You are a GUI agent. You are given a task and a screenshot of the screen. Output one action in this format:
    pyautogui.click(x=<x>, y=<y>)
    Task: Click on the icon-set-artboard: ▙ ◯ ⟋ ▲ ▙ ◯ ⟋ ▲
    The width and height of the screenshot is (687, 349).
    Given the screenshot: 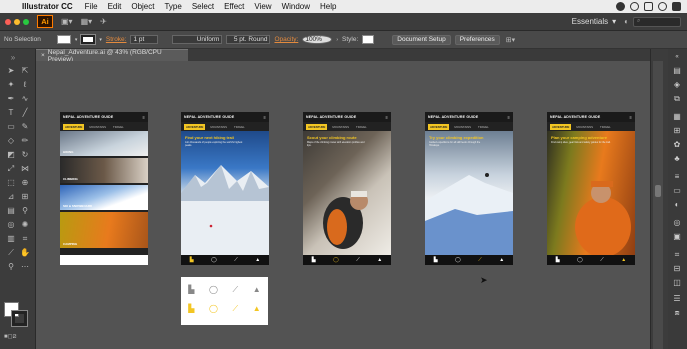 What is the action you would take?
    pyautogui.click(x=224, y=301)
    